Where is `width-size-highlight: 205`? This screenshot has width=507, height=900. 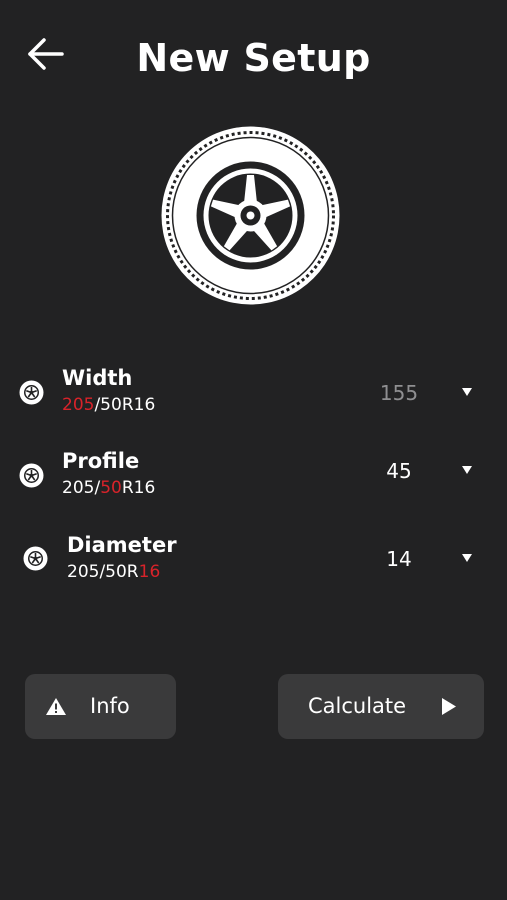
width-size-highlight: 205 is located at coordinates (78, 405).